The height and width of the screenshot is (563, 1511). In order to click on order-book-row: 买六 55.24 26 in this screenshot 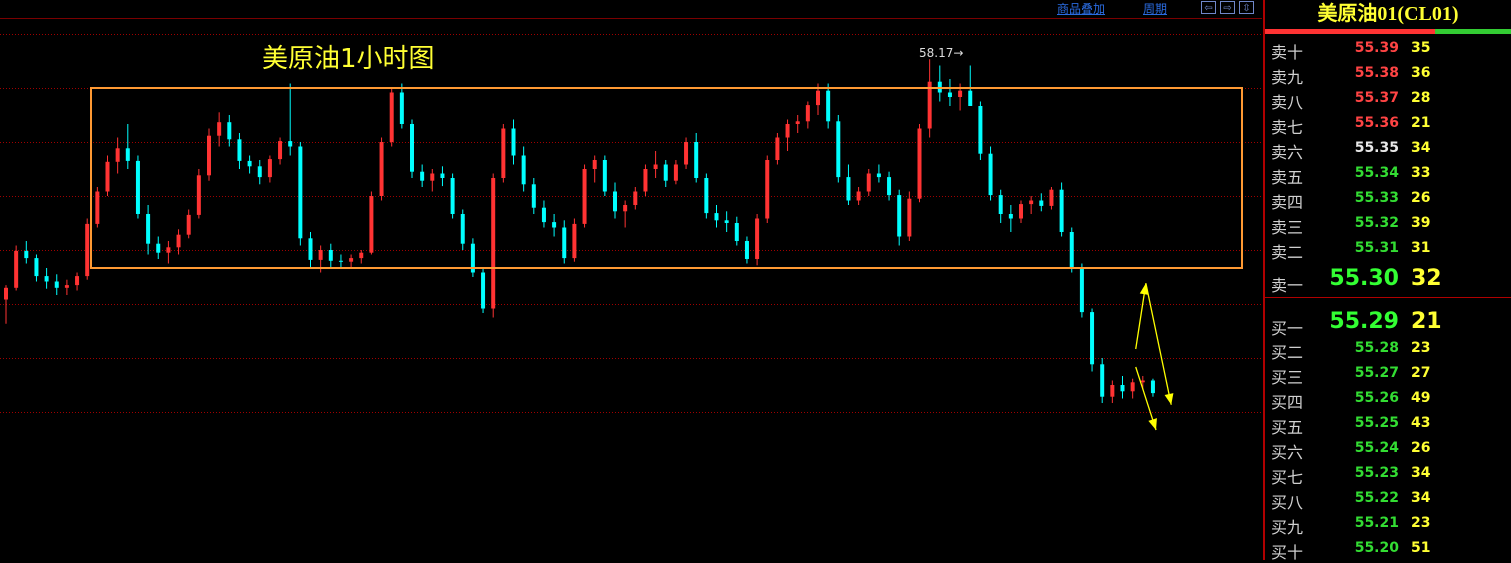, I will do `click(1388, 449)`.